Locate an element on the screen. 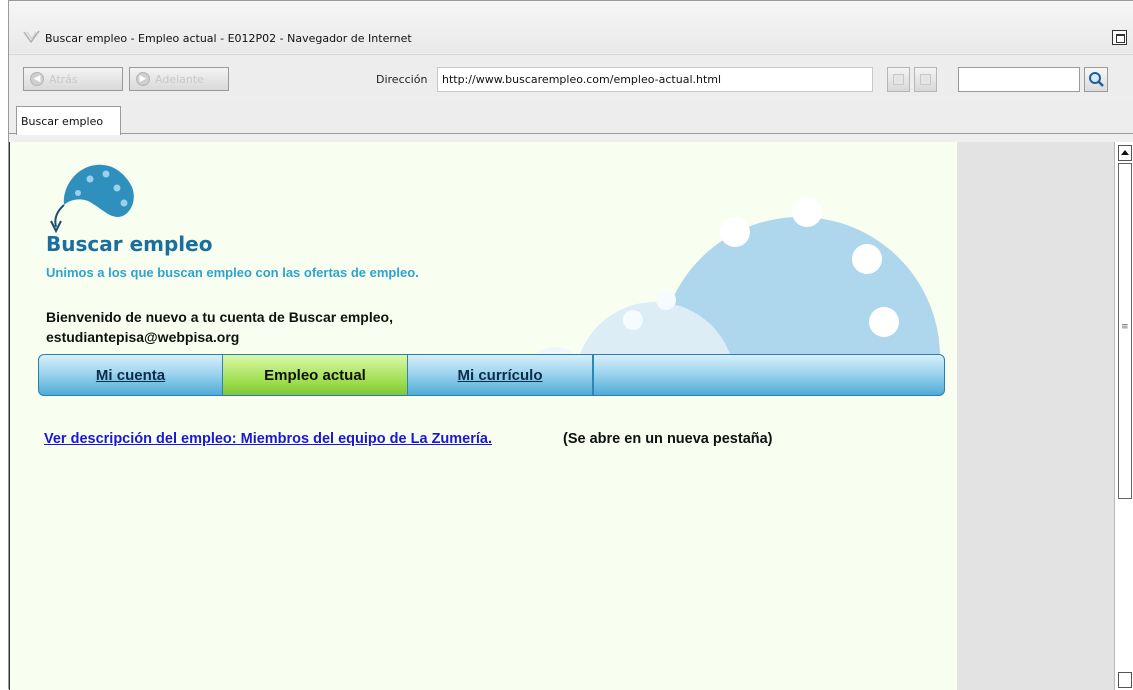  site-menu: Mi cuenta Empleo actual Mi currículo is located at coordinates (491, 375).